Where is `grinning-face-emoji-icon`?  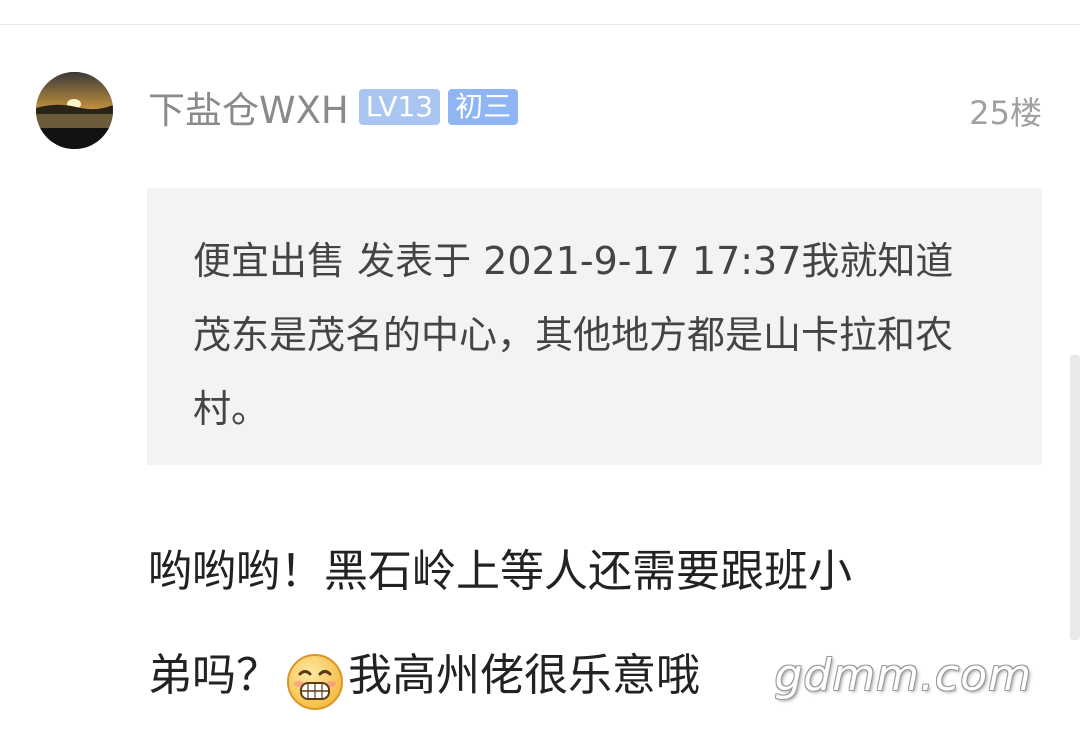
grinning-face-emoji-icon is located at coordinates (315, 677).